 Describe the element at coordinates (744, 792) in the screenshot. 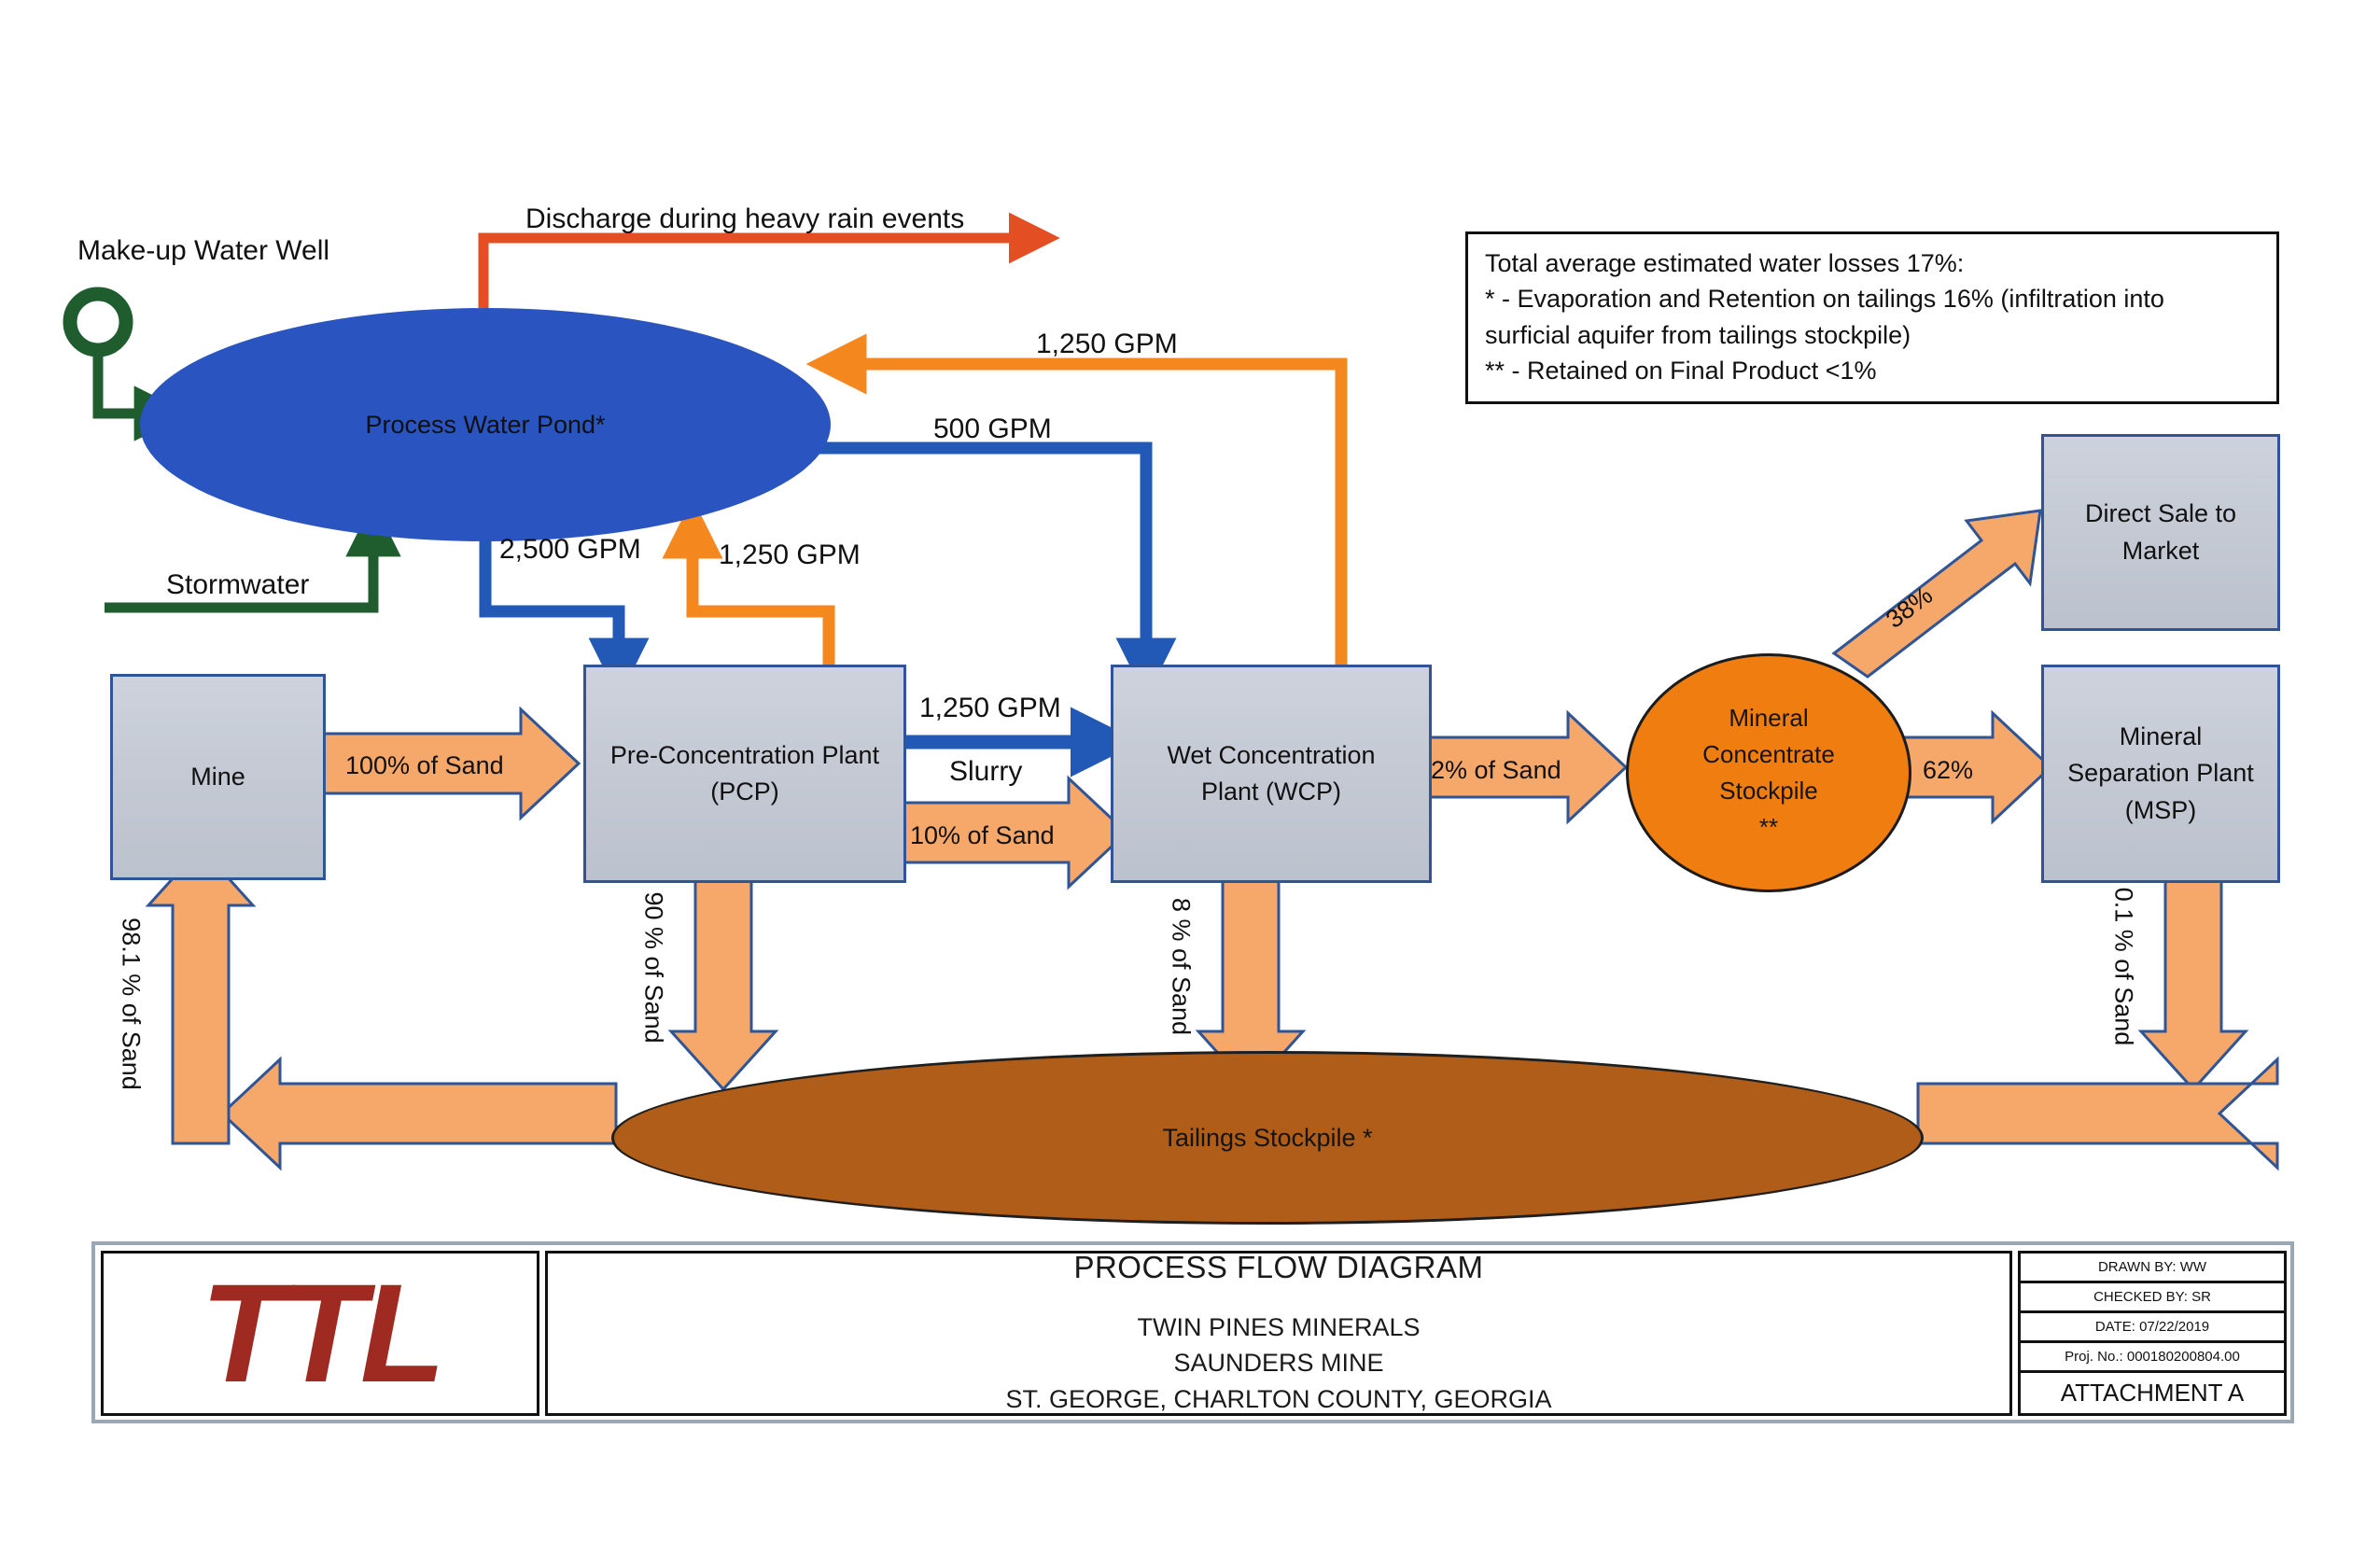

I see `node-pcp-label-line2: (PCP)` at that location.